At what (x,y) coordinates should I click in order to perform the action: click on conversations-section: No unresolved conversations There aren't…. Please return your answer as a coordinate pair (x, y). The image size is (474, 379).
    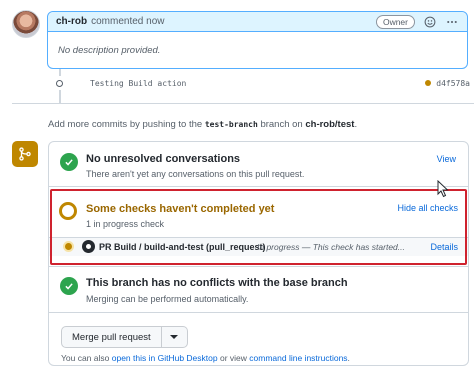
    Looking at the image, I should click on (258, 164).